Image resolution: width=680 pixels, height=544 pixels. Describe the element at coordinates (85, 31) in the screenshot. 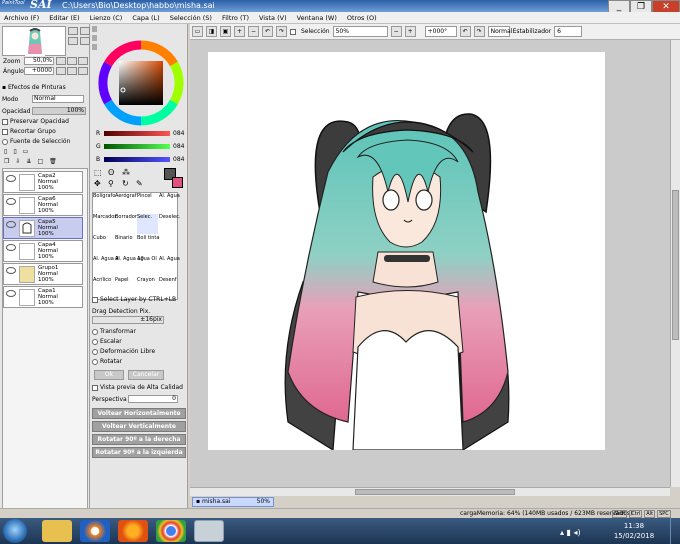

I see `nav-zoom-out-button` at that location.